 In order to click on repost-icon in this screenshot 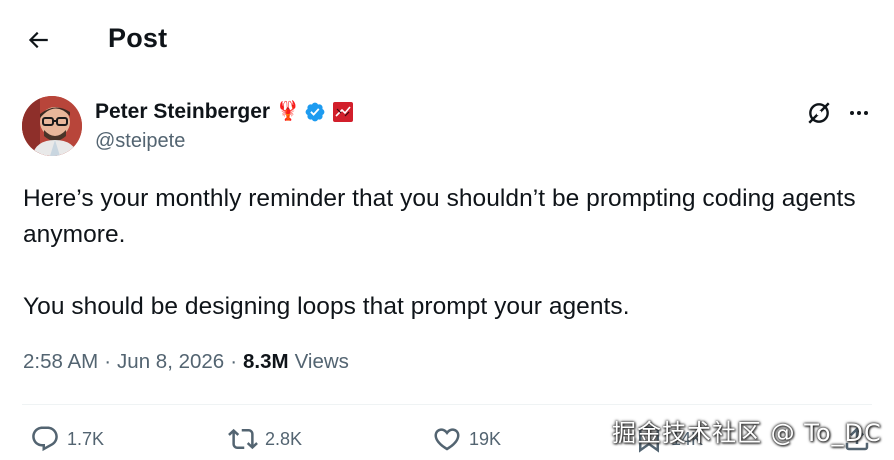, I will do `click(243, 439)`.